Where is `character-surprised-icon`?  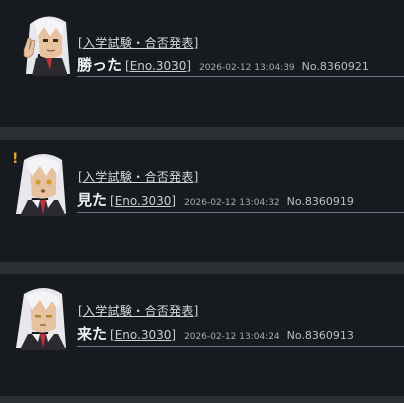
character-surprised-icon is located at coordinates (42, 184).